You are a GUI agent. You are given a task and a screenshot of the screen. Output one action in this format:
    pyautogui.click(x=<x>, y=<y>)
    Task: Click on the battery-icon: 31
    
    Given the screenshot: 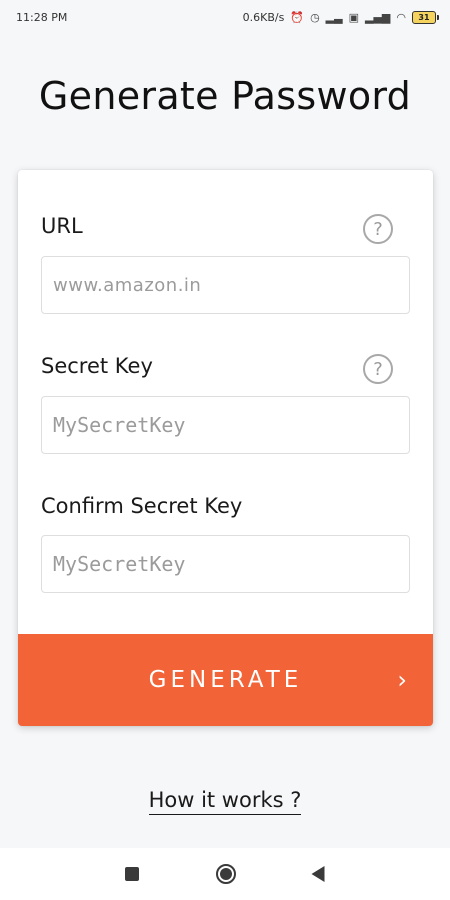 What is the action you would take?
    pyautogui.click(x=425, y=17)
    